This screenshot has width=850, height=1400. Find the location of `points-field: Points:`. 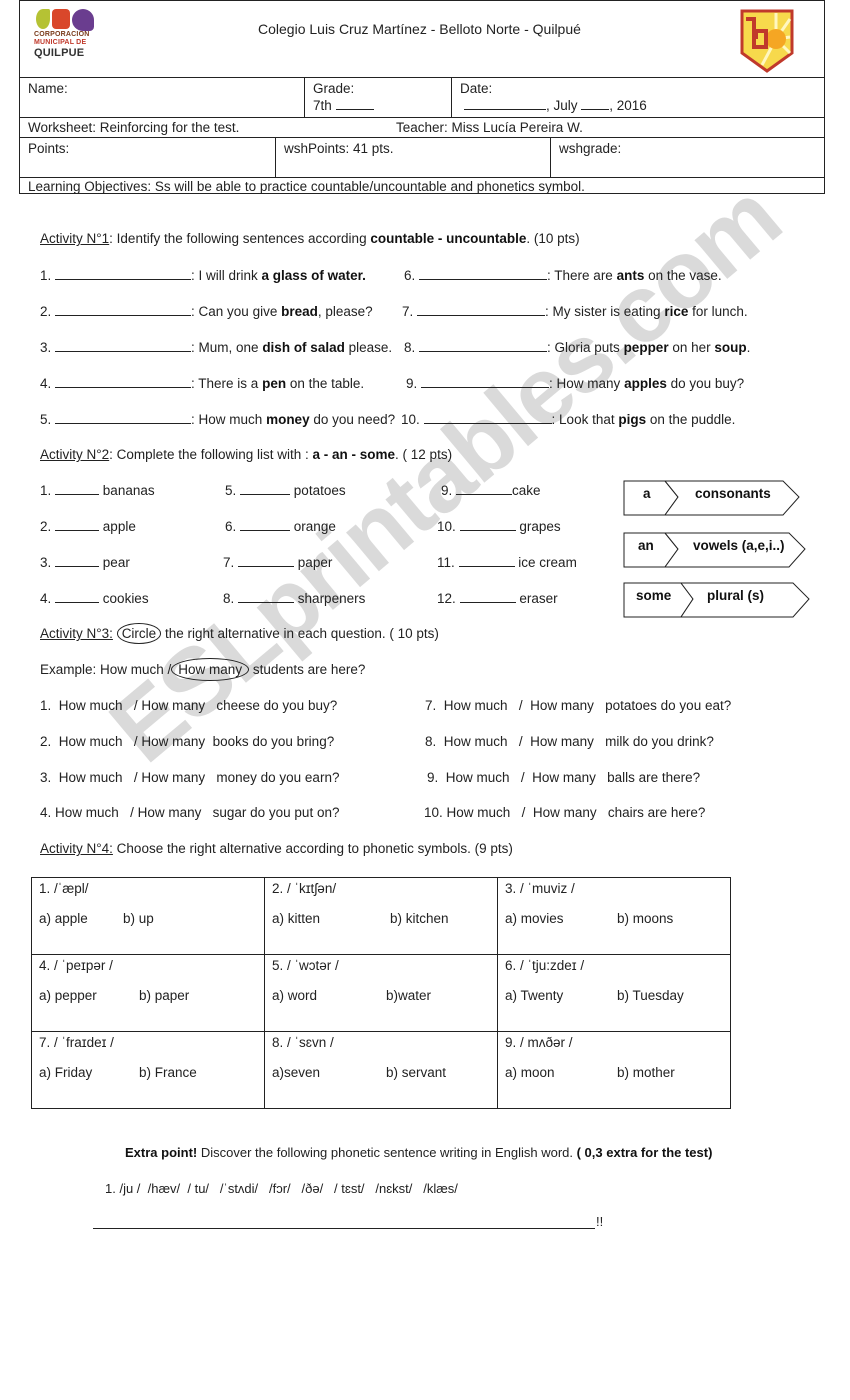

points-field: Points: is located at coordinates (147, 157).